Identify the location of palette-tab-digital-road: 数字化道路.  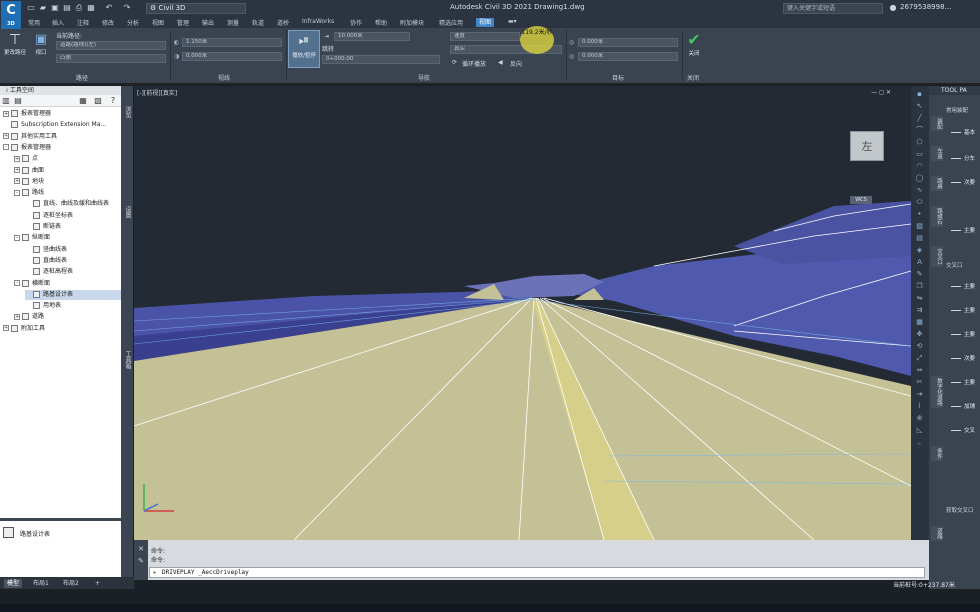
(937, 392).